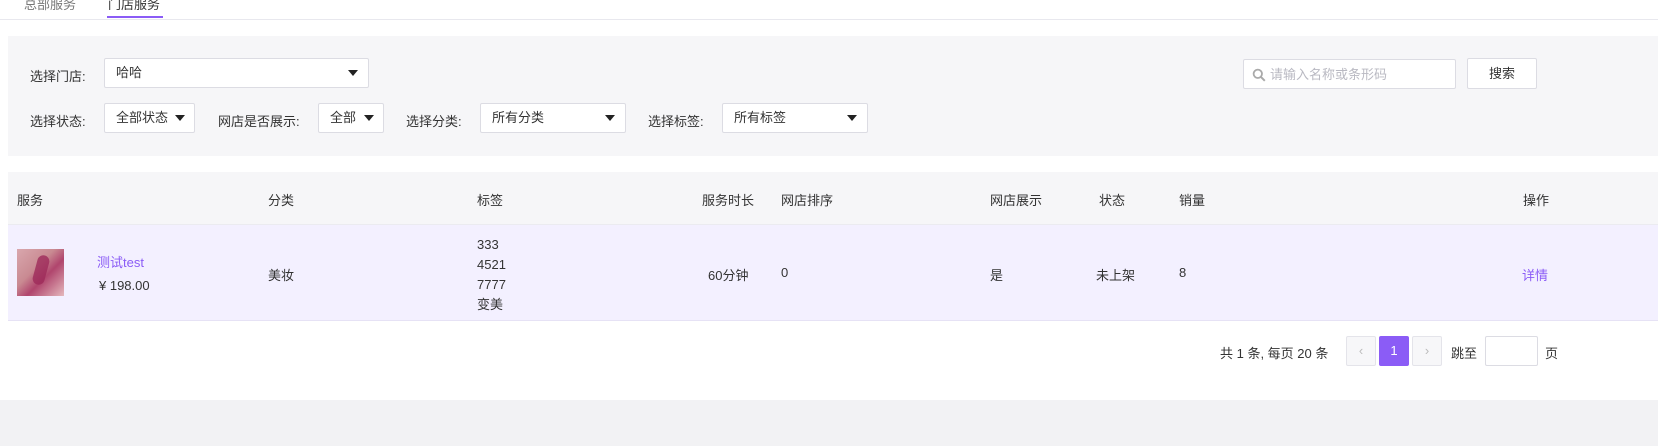  I want to click on col-tags: 标签, so click(490, 200).